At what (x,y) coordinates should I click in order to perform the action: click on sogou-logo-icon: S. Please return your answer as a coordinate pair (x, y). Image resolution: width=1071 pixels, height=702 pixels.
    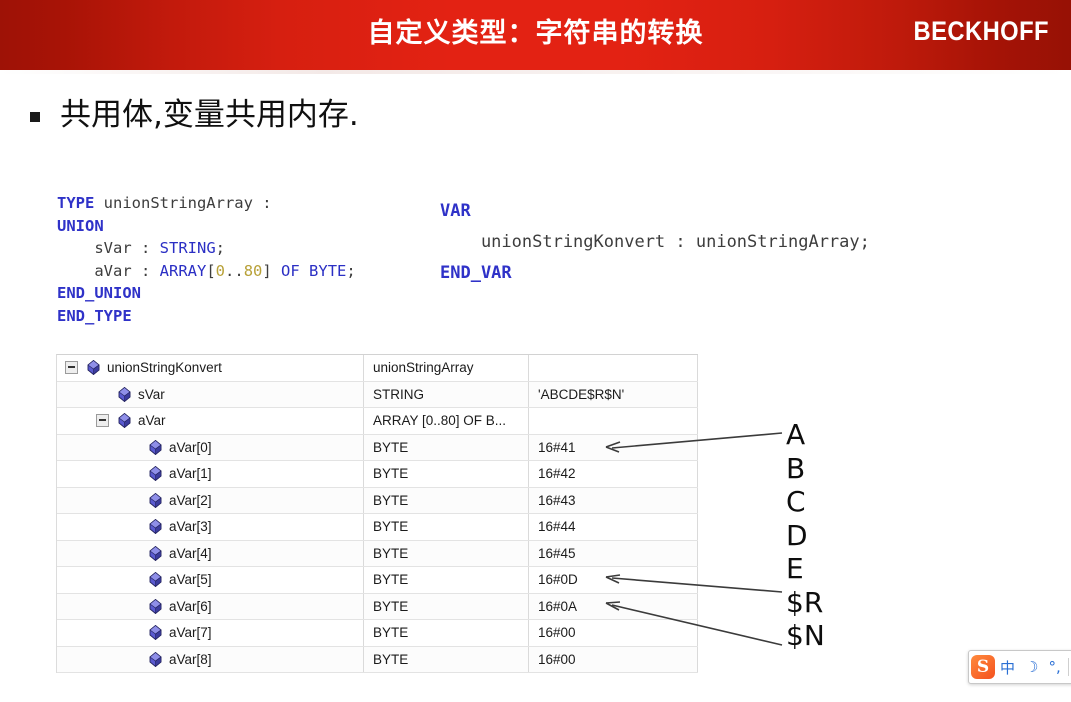
    Looking at the image, I should click on (983, 667).